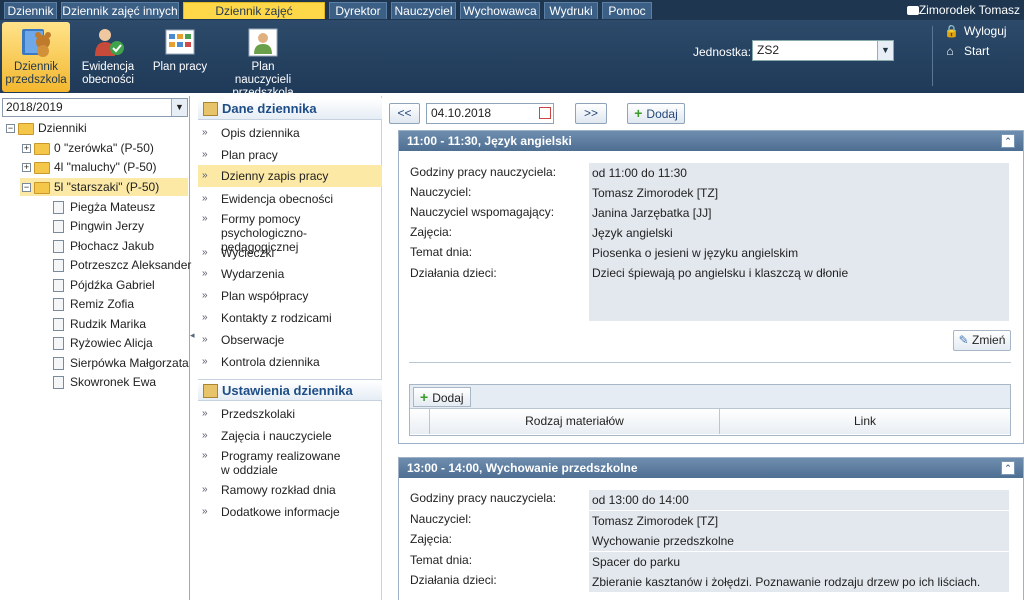 The height and width of the screenshot is (600, 1024). What do you see at coordinates (500, 10) in the screenshot?
I see `tab-wychowawca: Wychowawca` at bounding box center [500, 10].